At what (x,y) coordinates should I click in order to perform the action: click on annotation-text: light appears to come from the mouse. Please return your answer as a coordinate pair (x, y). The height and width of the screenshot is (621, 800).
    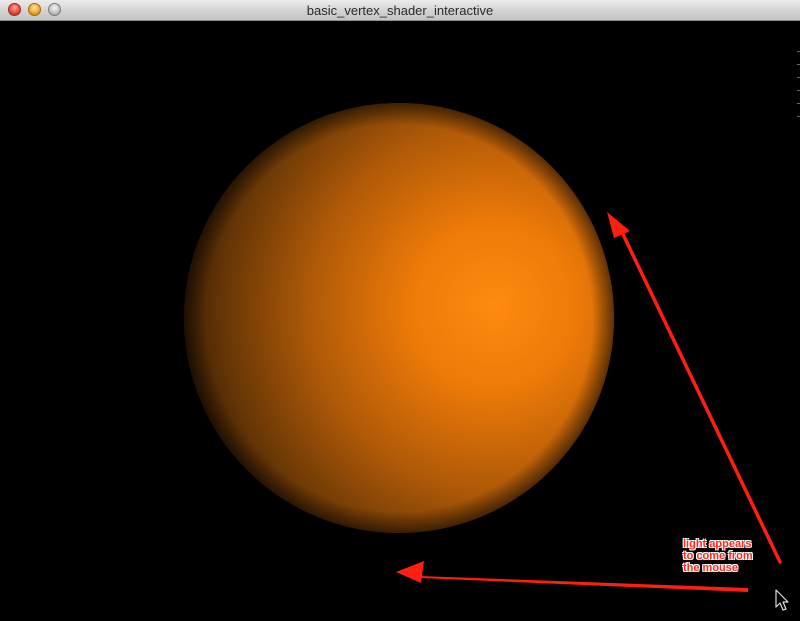
    Looking at the image, I should click on (718, 556).